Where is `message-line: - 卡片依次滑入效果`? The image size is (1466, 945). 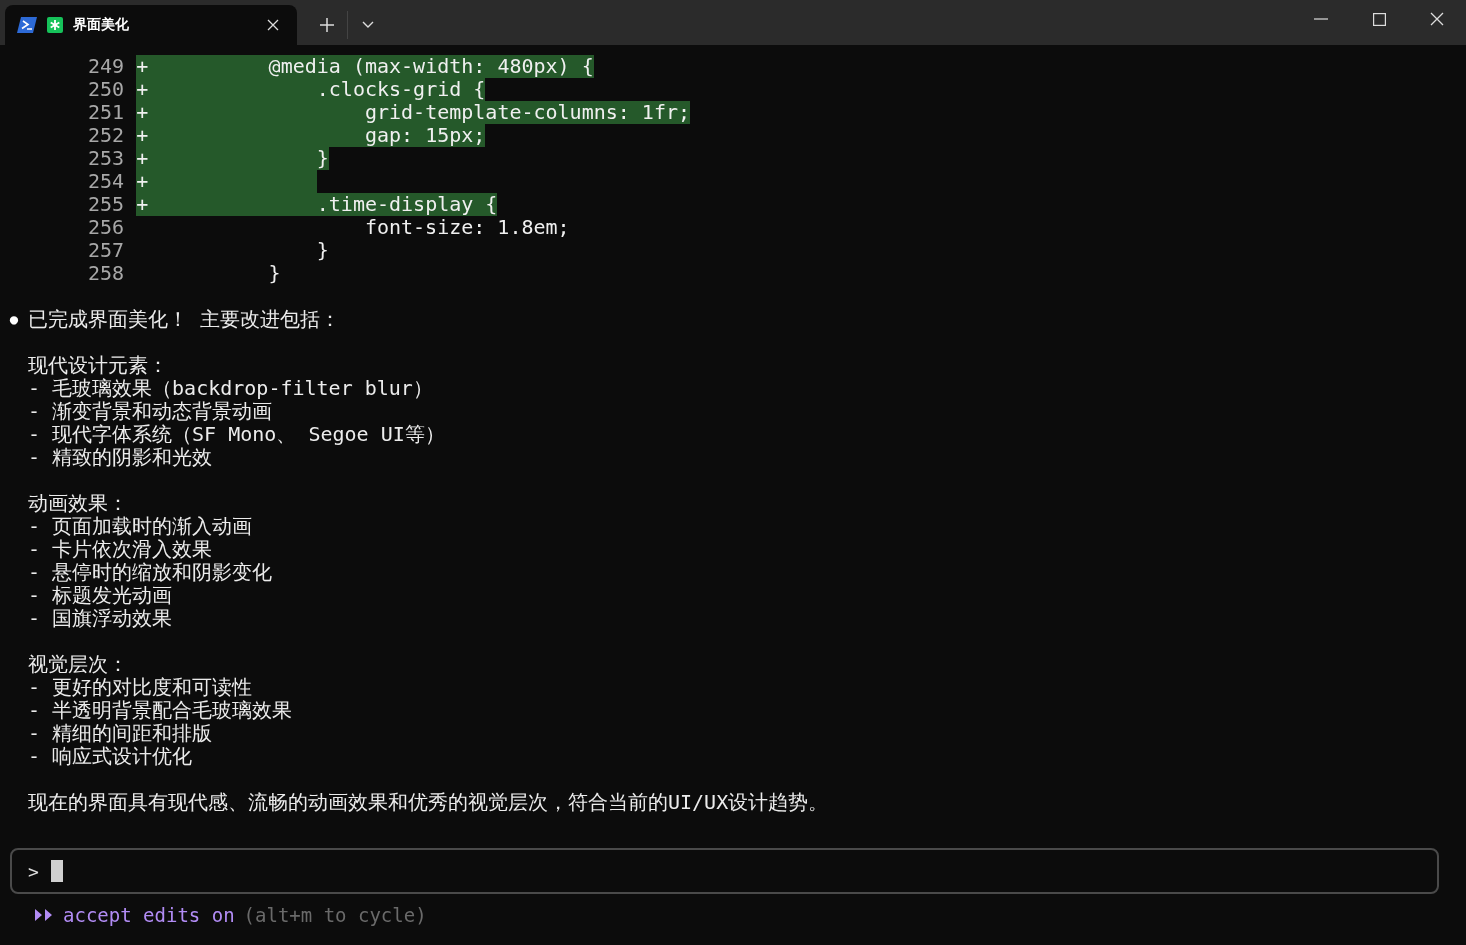 message-line: - 卡片依次滑入效果 is located at coordinates (120, 549).